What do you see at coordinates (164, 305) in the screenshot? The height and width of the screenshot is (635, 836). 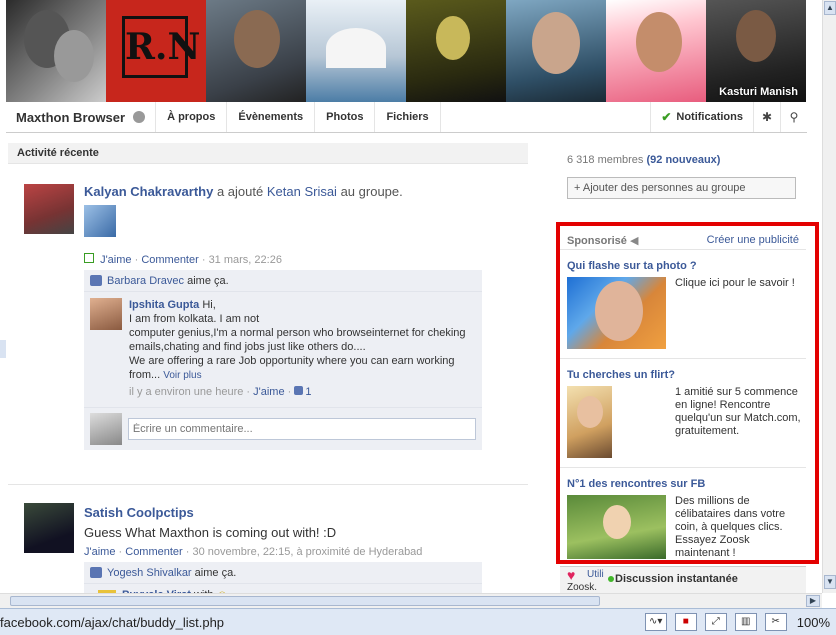 I see `comment-author: Ipshita Gupta` at bounding box center [164, 305].